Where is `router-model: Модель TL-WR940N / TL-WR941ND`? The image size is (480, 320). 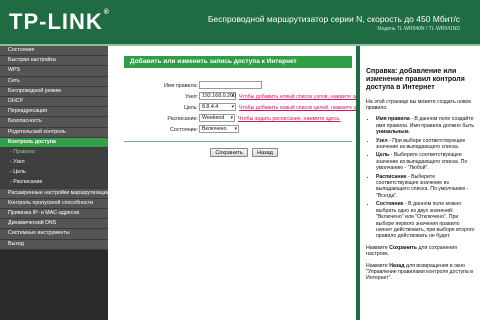 router-model: Модель TL-WR940N / TL-WR941ND is located at coordinates (418, 29).